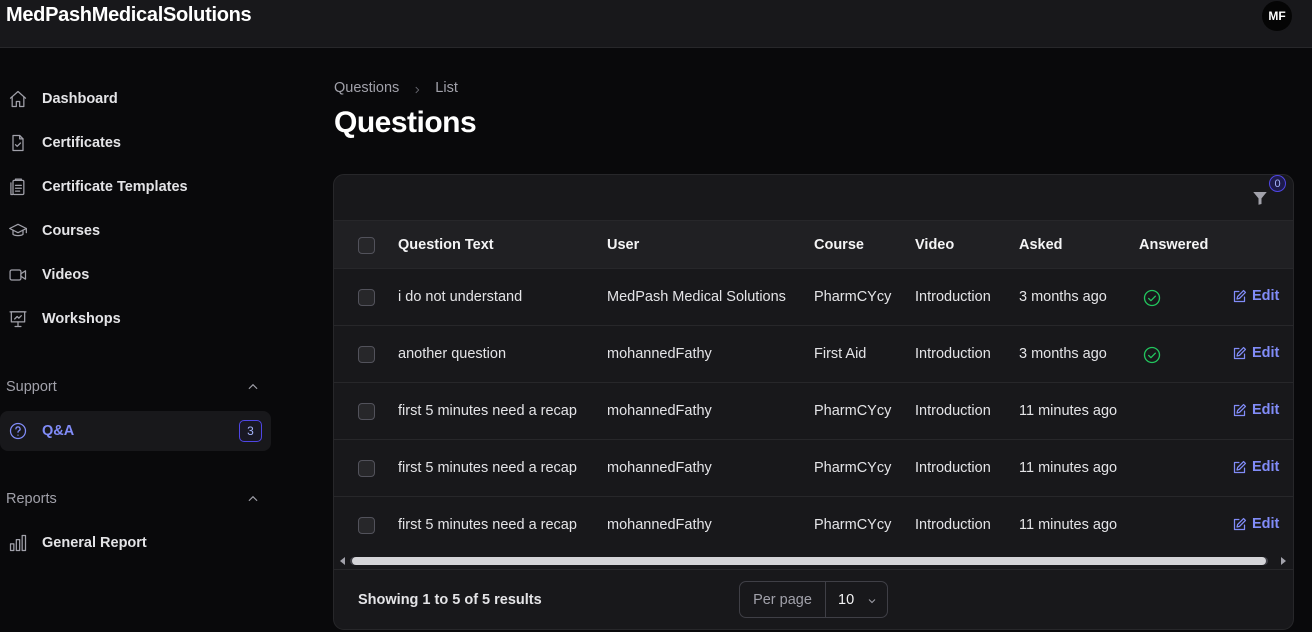  Describe the element at coordinates (31, 499) in the screenshot. I see `sidebar-group-reports: Reports` at that location.